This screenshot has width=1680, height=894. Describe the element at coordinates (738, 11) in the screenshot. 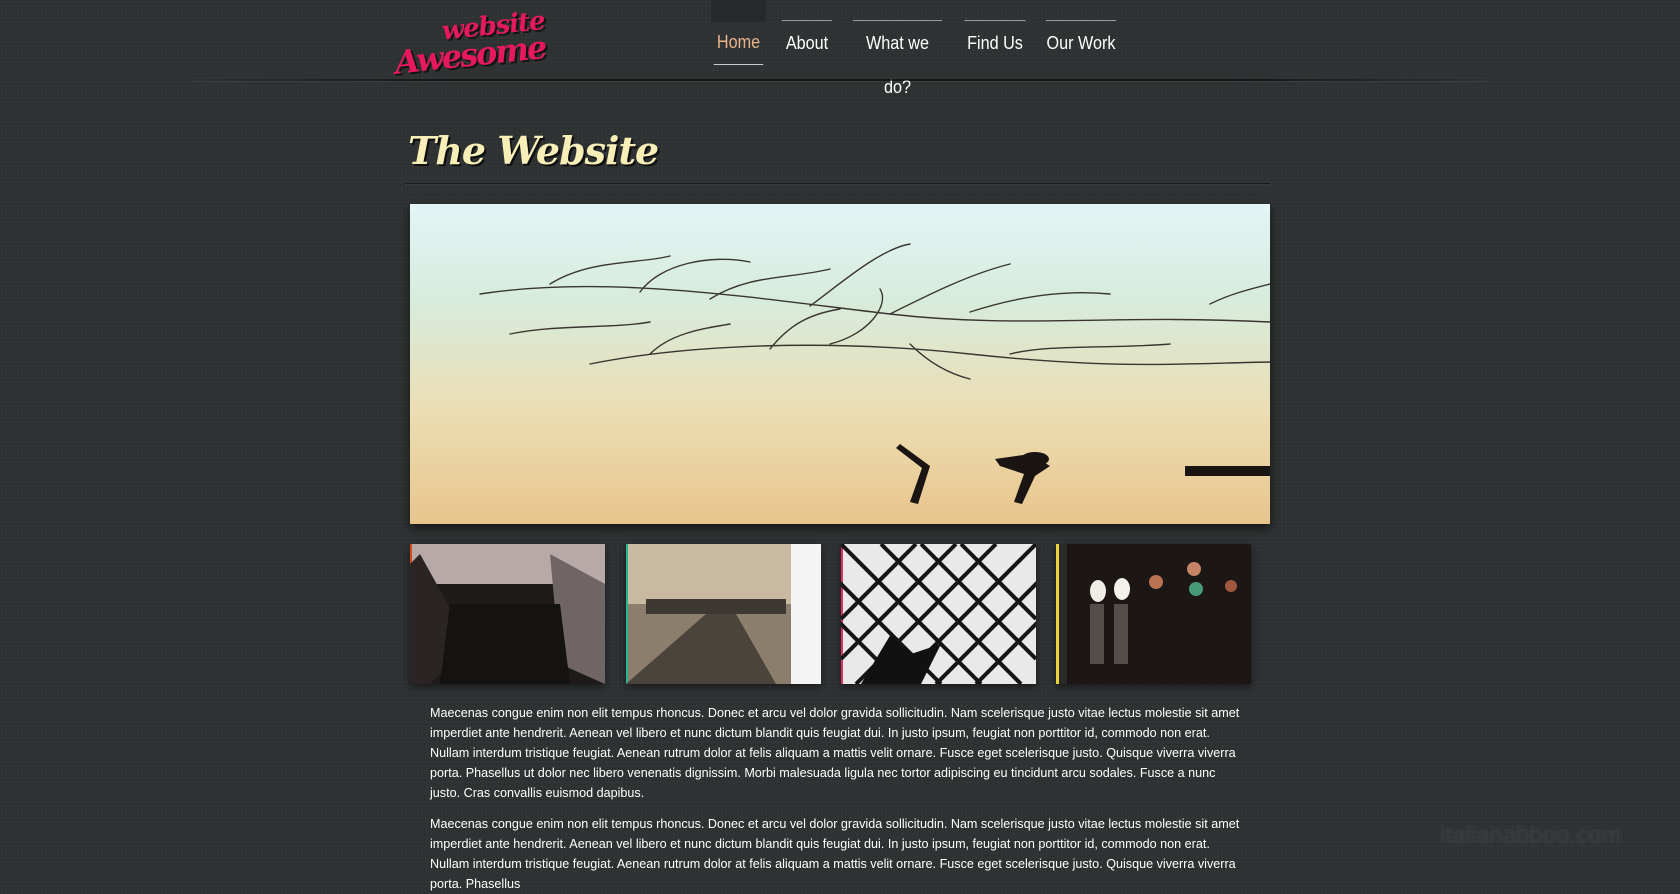

I see `active-tab-indicator` at that location.